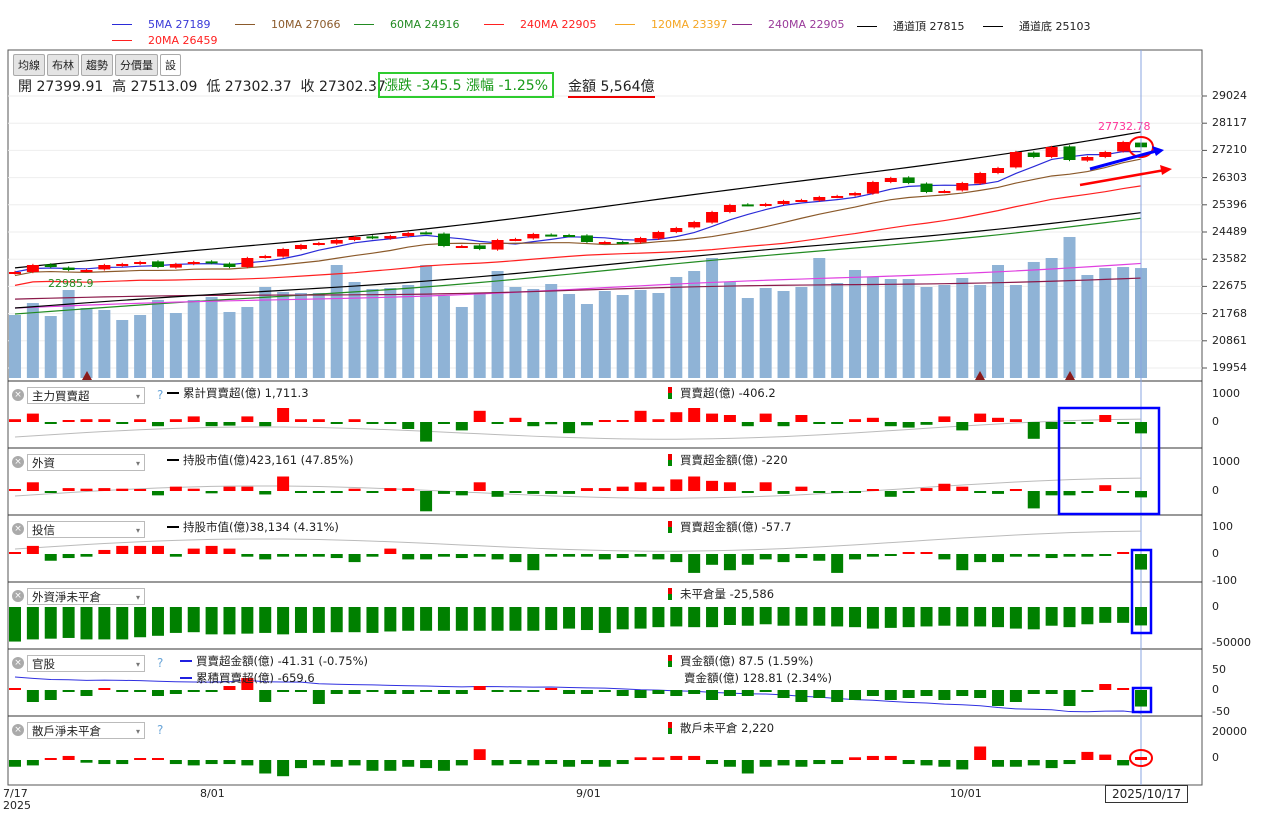  Describe the element at coordinates (63, 65) in the screenshot. I see `bollinger-button: 布林` at that location.